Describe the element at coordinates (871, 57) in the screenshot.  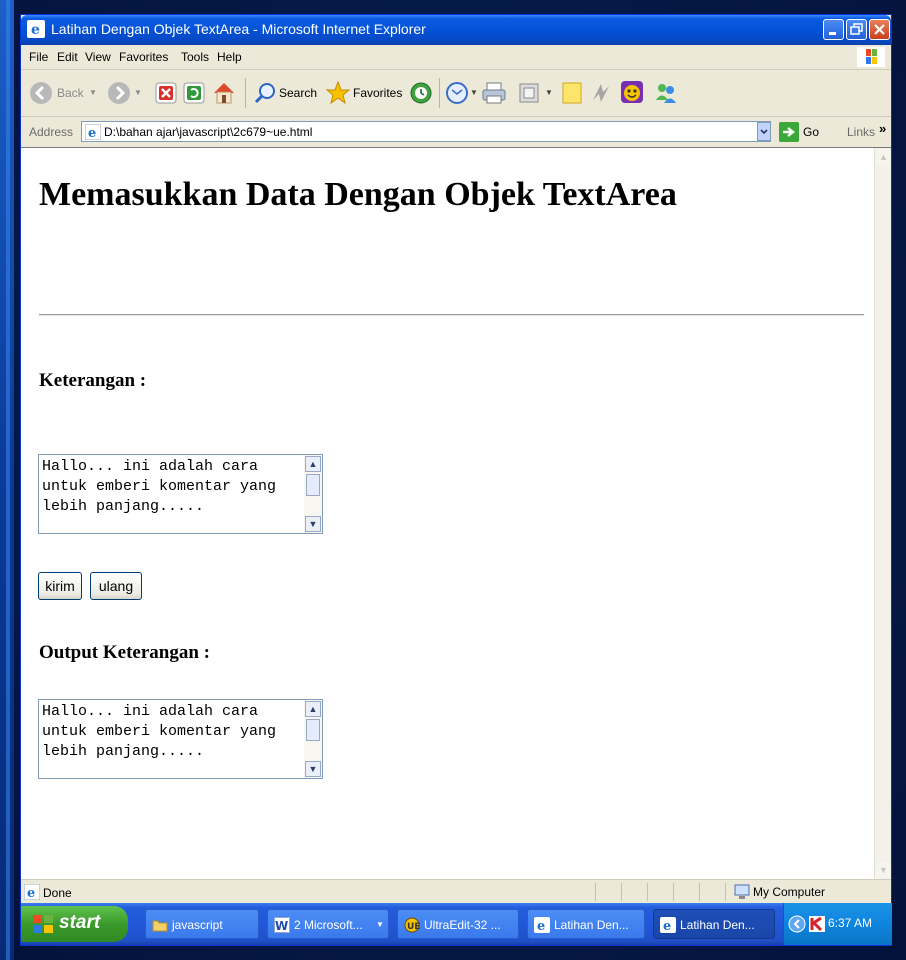
I see `windows-logo-icon` at that location.